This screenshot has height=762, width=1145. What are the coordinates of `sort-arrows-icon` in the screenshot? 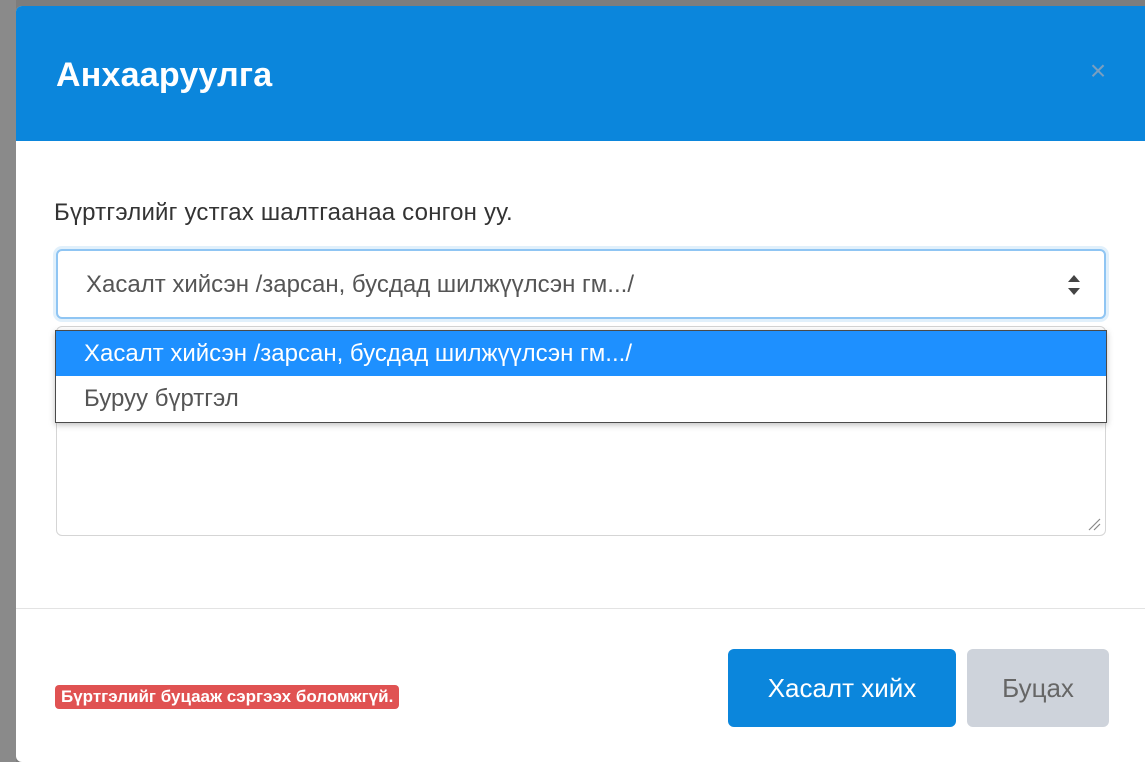 It's located at (1074, 285).